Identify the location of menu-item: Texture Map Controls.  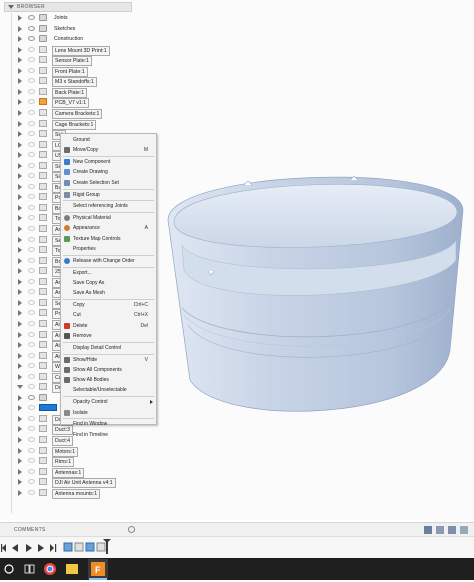
(108, 239).